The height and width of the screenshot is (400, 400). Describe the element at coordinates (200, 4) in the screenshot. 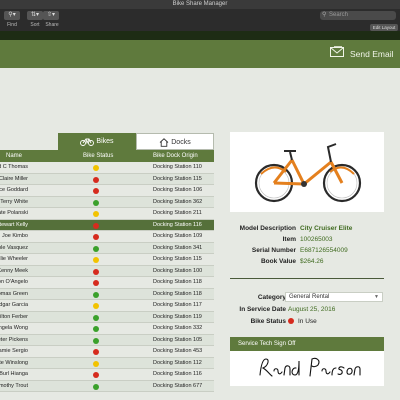

I see `window-title: Bike Share Manager` at that location.